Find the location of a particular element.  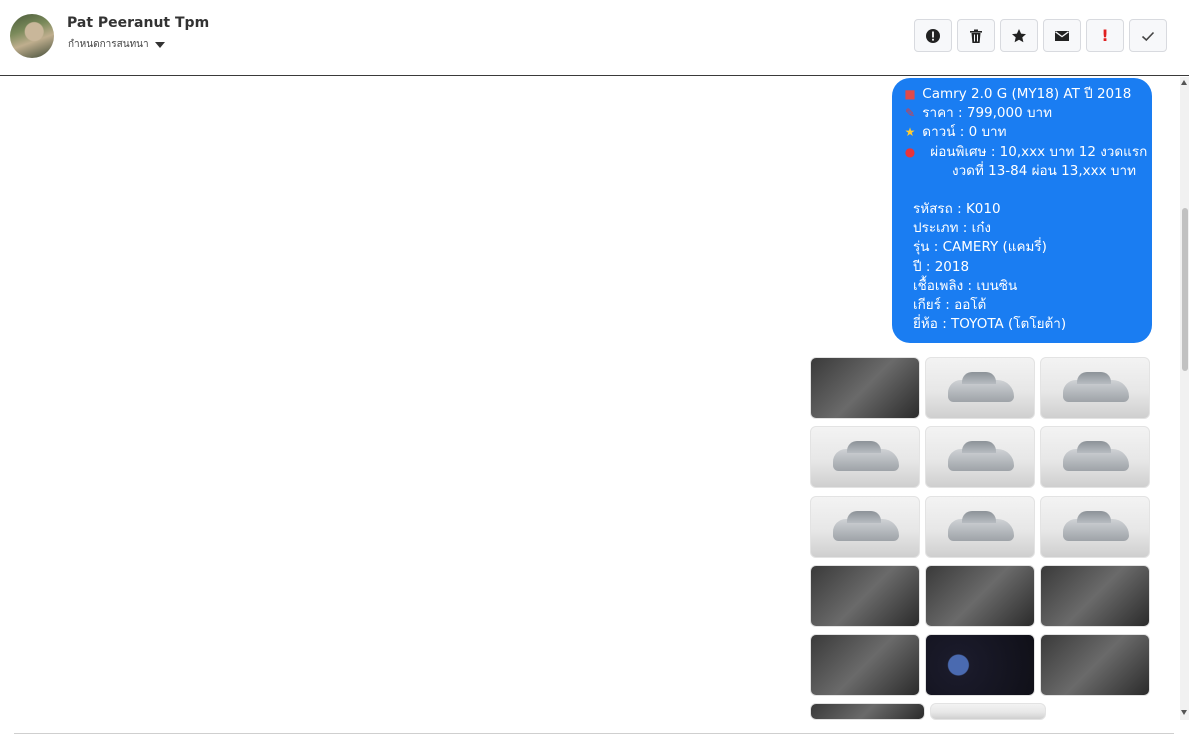

mail-button is located at coordinates (1062, 35).